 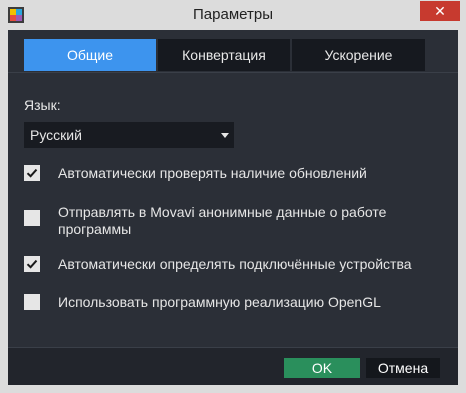 What do you see at coordinates (233, 72) in the screenshot?
I see `tab-divider` at bounding box center [233, 72].